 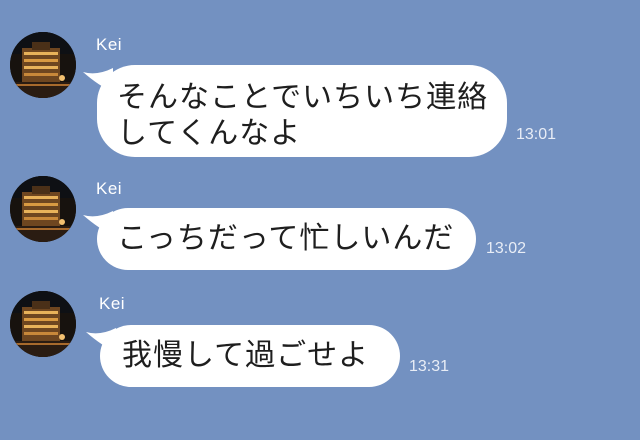 What do you see at coordinates (303, 97) in the screenshot?
I see `message-line: そんなことでいちいち連絡` at bounding box center [303, 97].